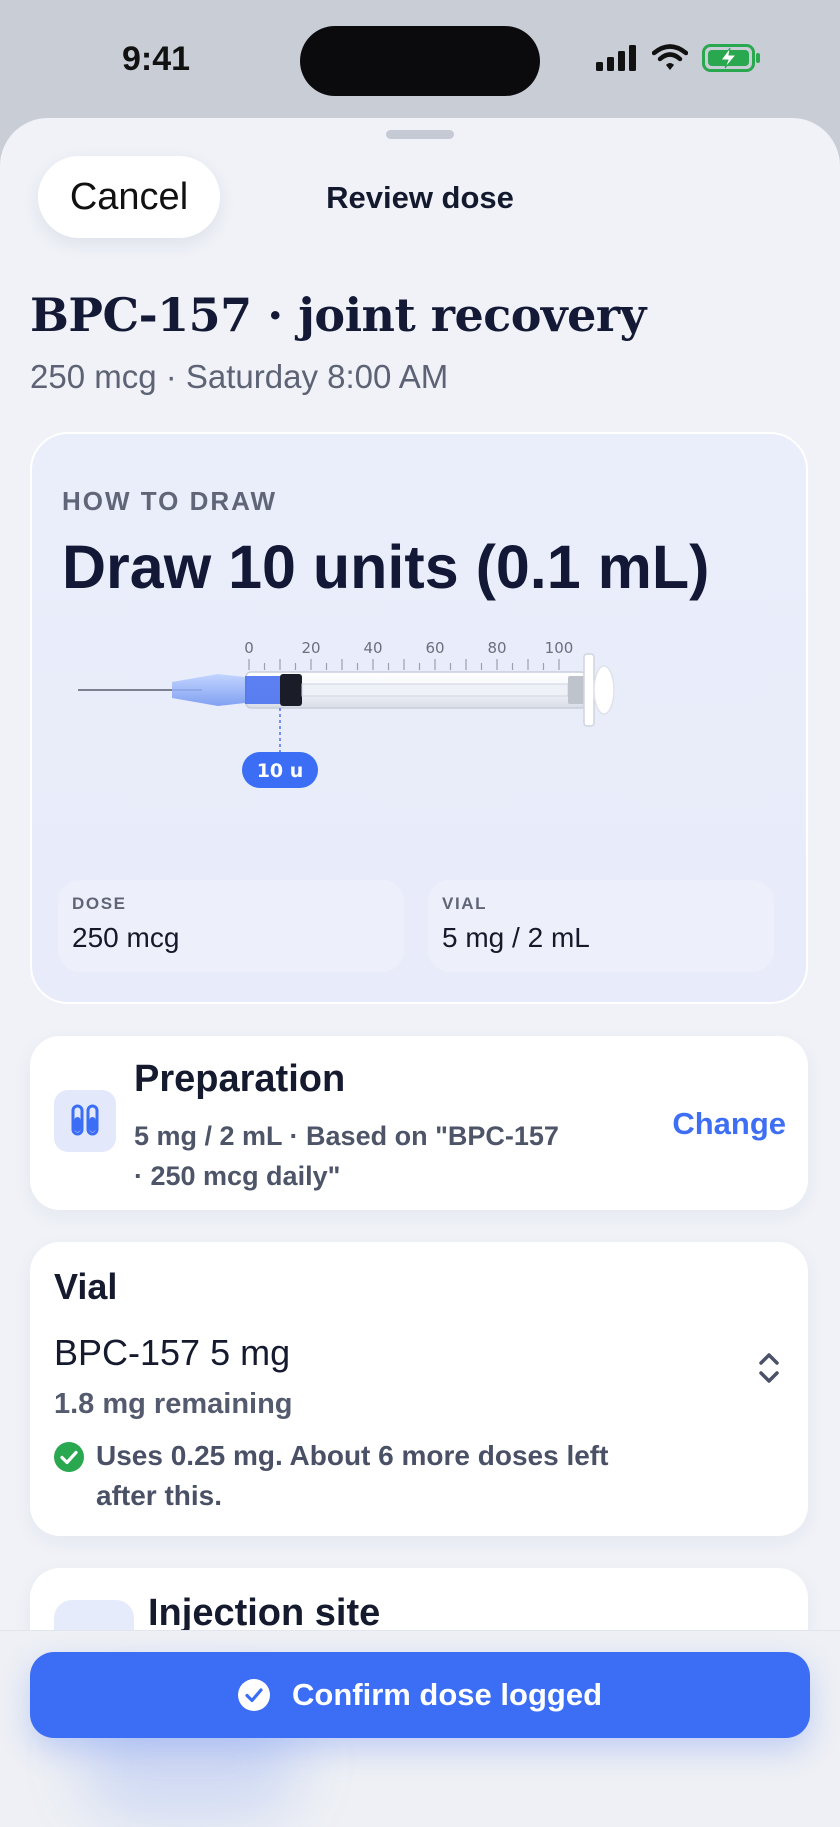  What do you see at coordinates (170, 501) in the screenshot?
I see `how-to-draw-label: HOW TO DRAW` at bounding box center [170, 501].